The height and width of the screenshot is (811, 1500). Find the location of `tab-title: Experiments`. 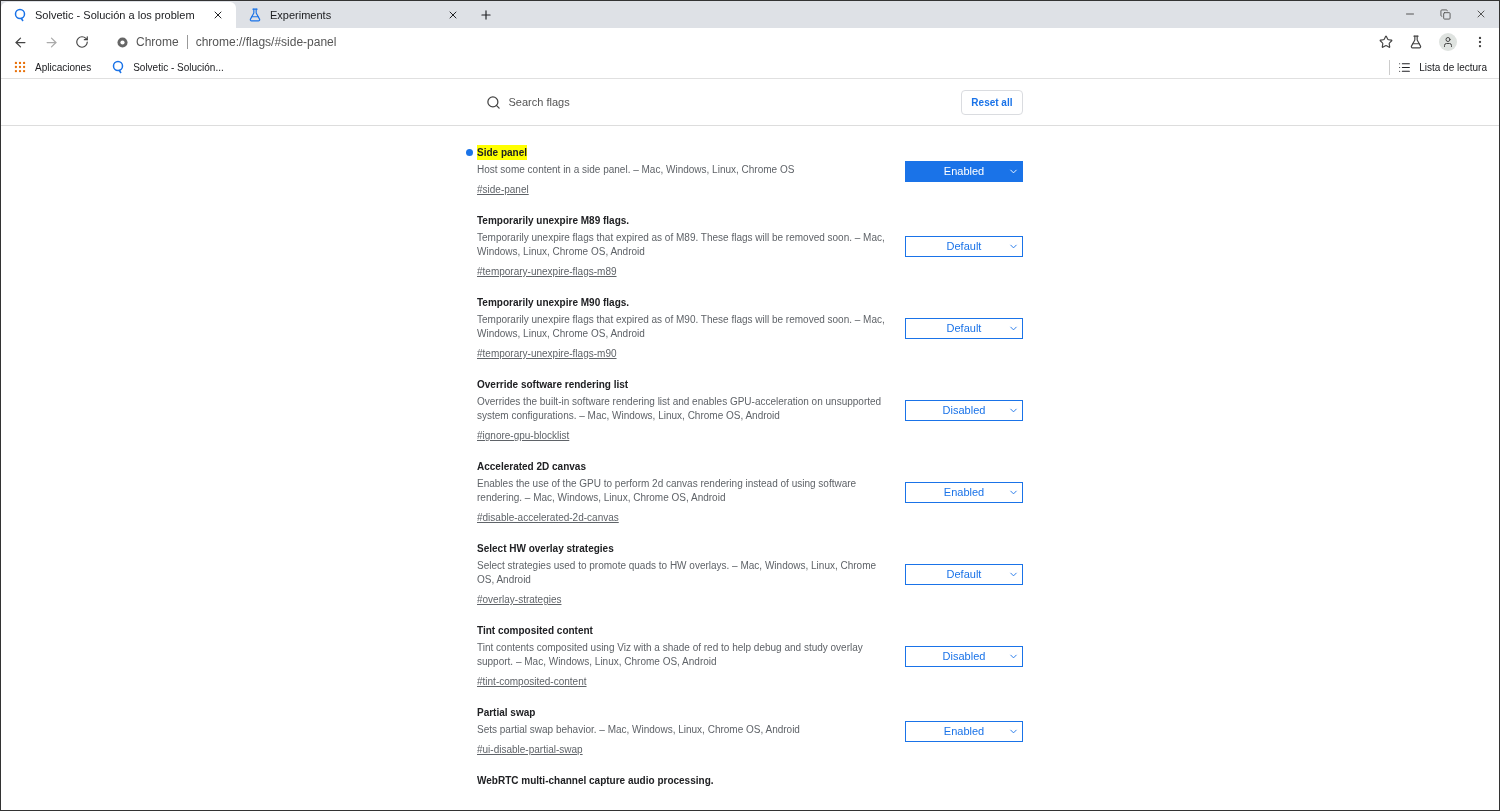

tab-title: Experiments is located at coordinates (301, 15).